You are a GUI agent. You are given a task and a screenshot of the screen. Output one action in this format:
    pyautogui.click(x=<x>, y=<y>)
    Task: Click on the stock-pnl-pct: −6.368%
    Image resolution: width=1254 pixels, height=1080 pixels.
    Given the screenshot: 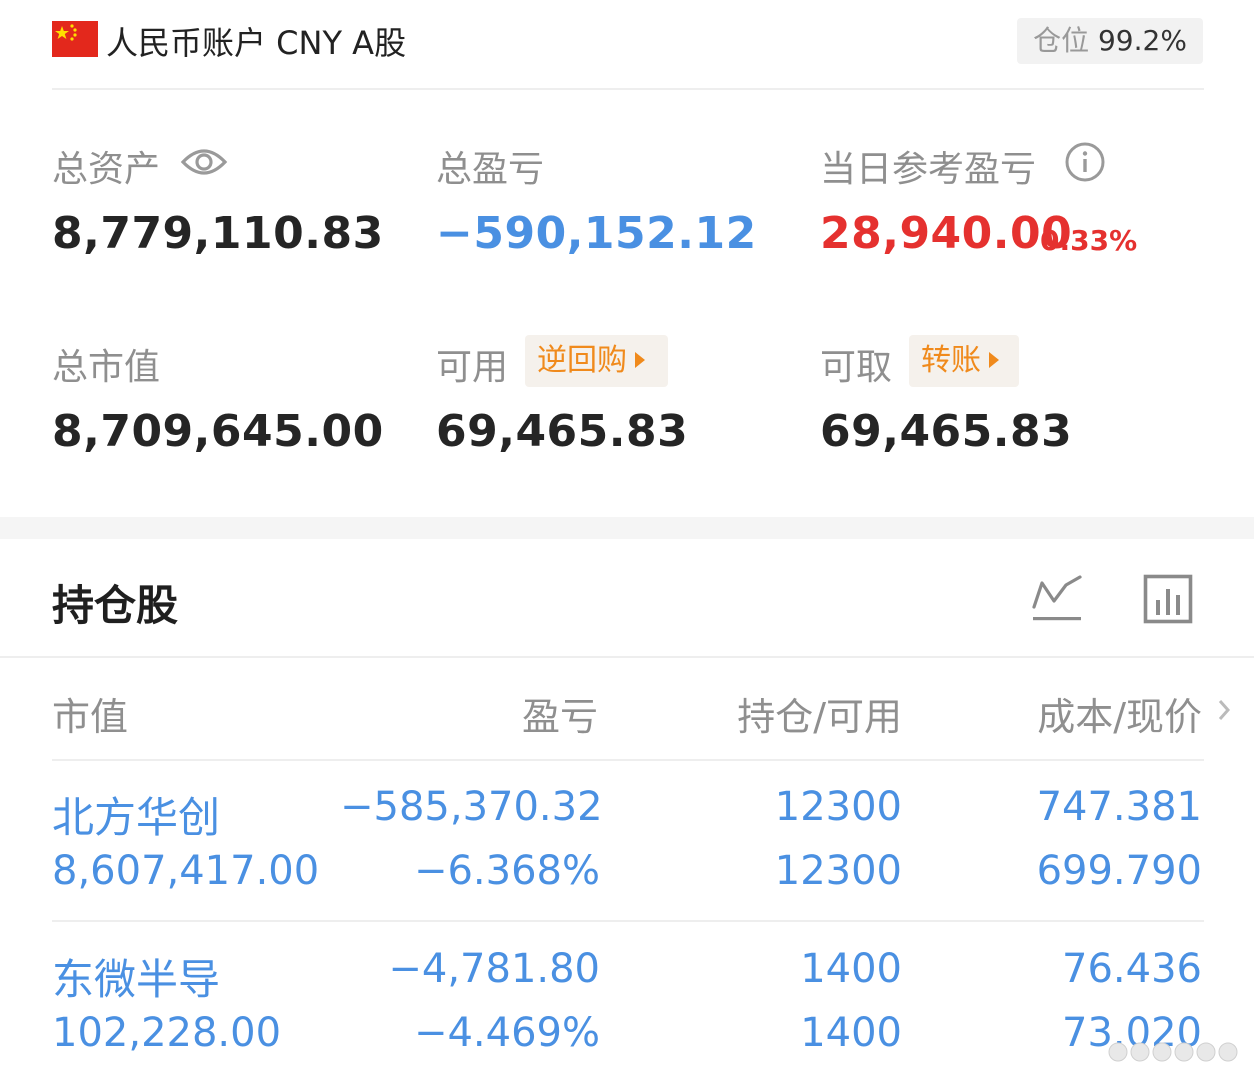 What is the action you would take?
    pyautogui.click(x=506, y=871)
    